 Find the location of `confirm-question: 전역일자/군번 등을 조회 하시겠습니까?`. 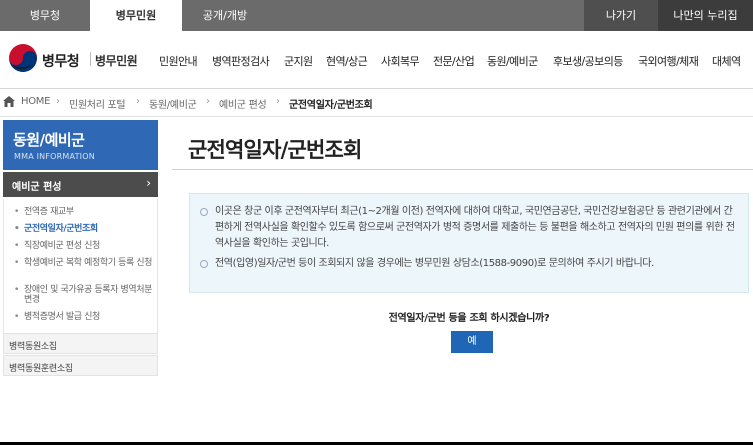

confirm-question: 전역일자/군번 등을 조회 하시겠습니까? is located at coordinates (469, 318).